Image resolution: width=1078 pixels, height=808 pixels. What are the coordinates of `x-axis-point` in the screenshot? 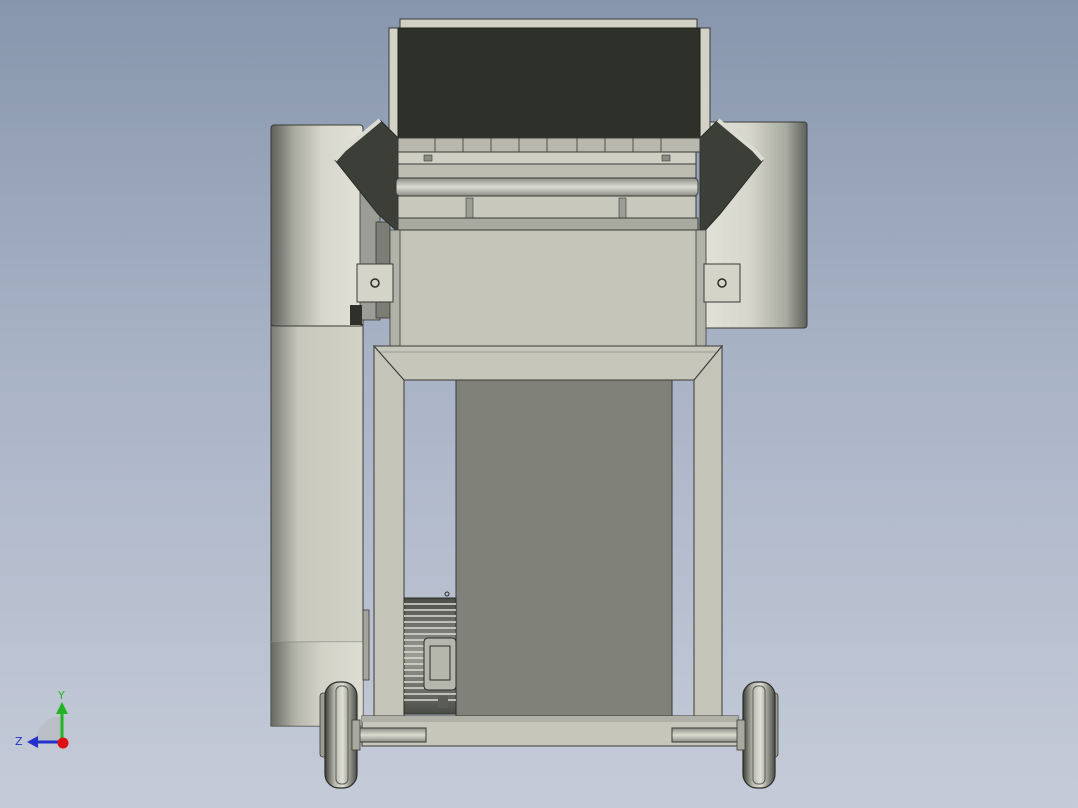 It's located at (63, 743).